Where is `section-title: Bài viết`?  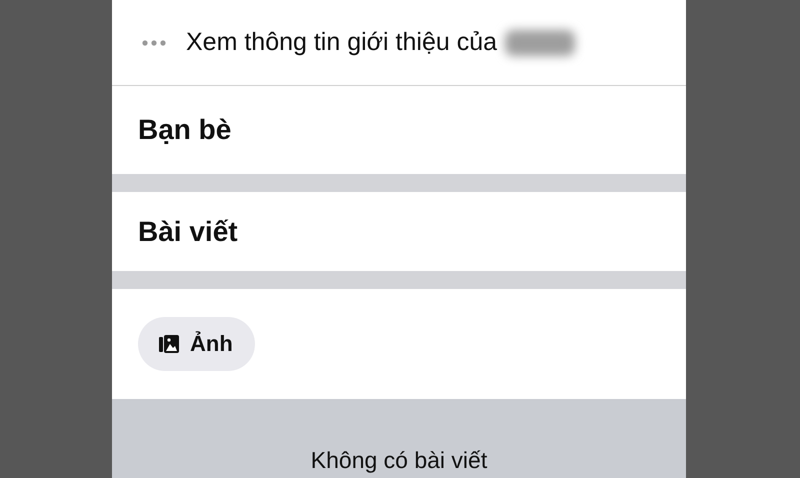
section-title: Bài viết is located at coordinates (188, 232).